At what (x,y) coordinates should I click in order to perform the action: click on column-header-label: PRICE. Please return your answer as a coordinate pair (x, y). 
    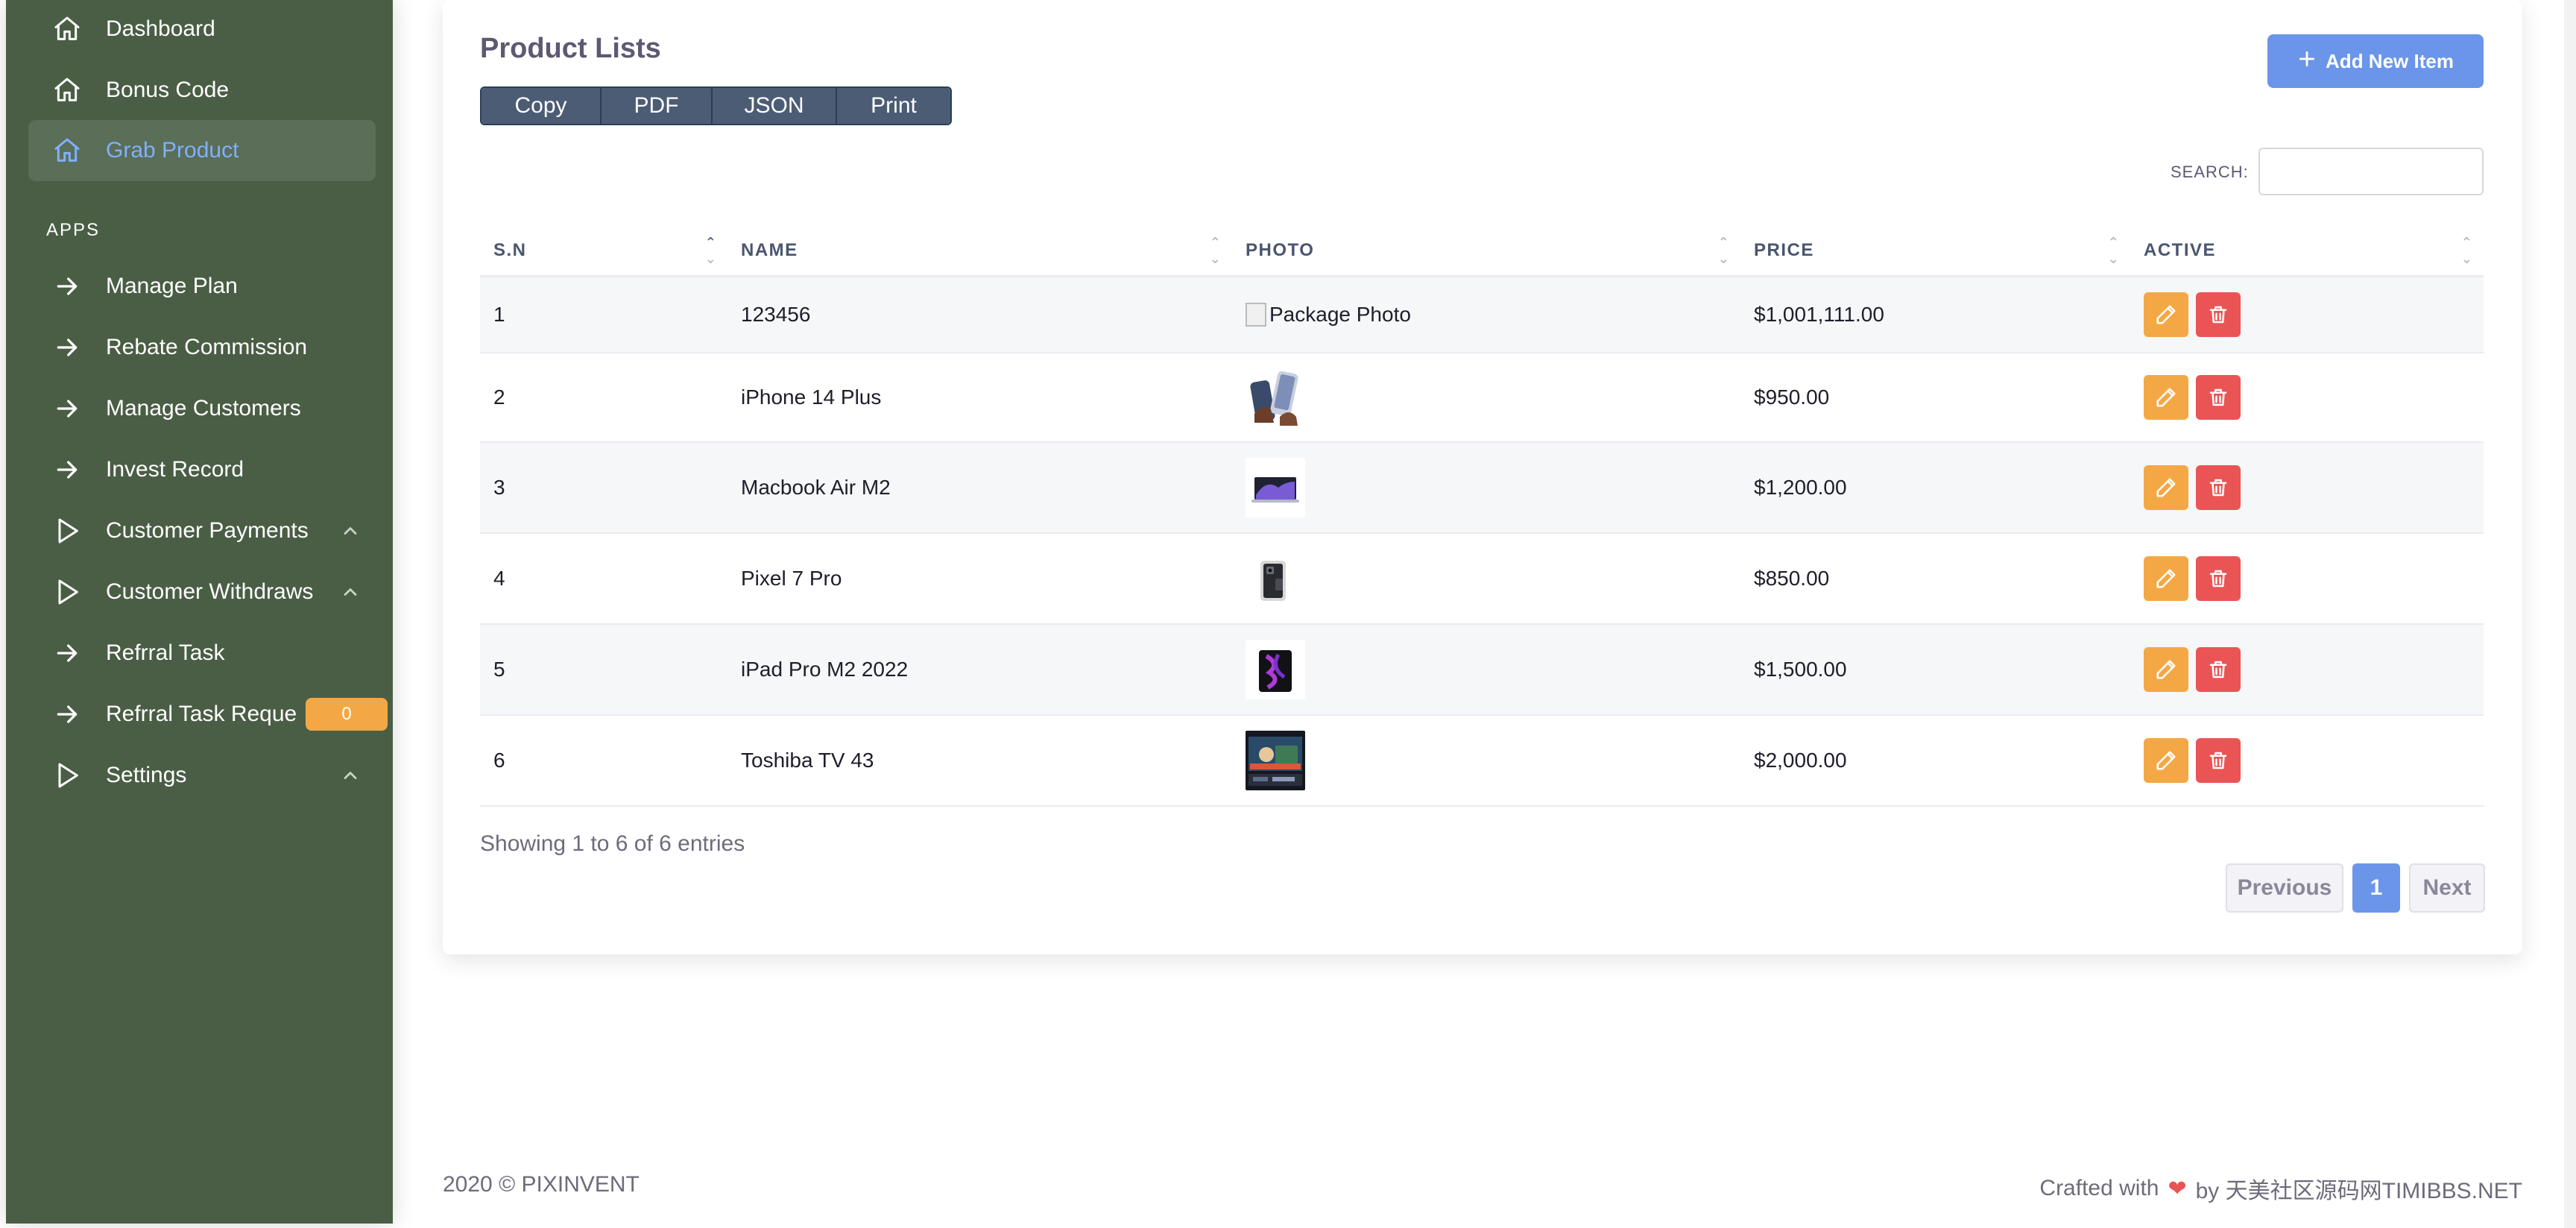
    Looking at the image, I should click on (1784, 250).